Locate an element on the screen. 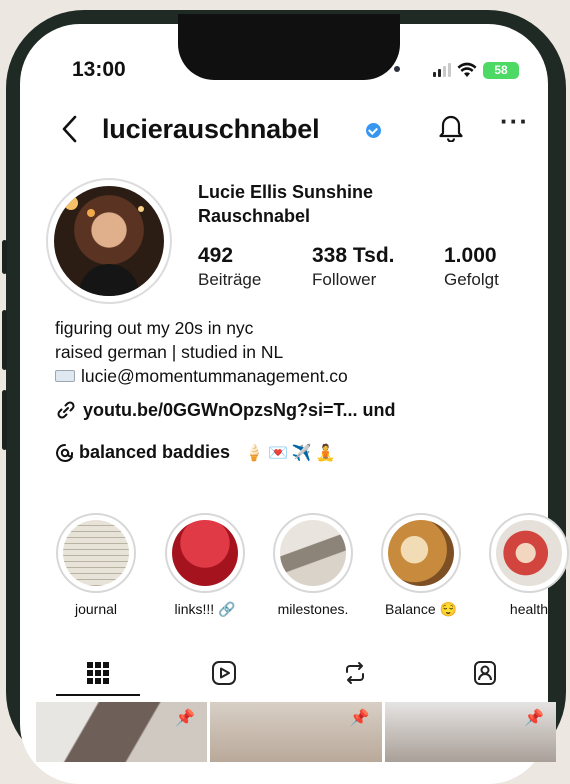  tab-grid is located at coordinates (98, 673).